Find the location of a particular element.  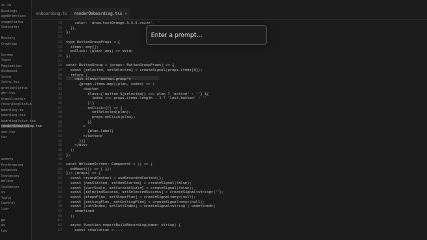

sidebar-file-item: Input is located at coordinates (6, 60).